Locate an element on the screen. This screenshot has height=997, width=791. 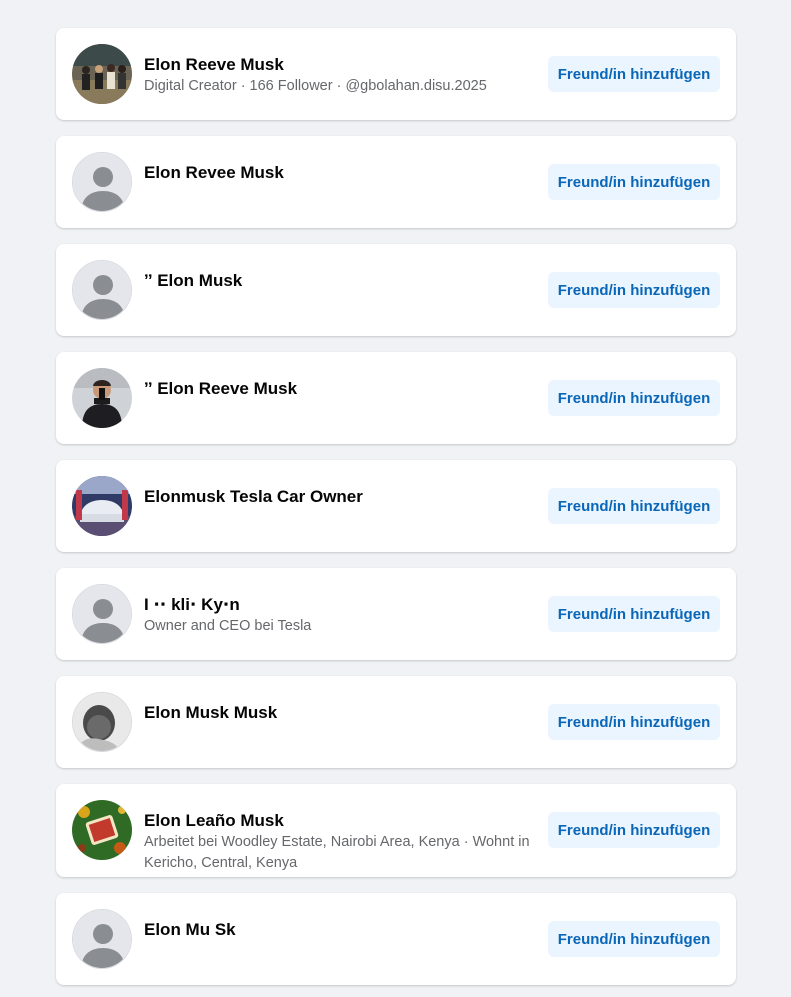
result-card: Elon Mu Sk Freund/in hinzufügen is located at coordinates (396, 939).